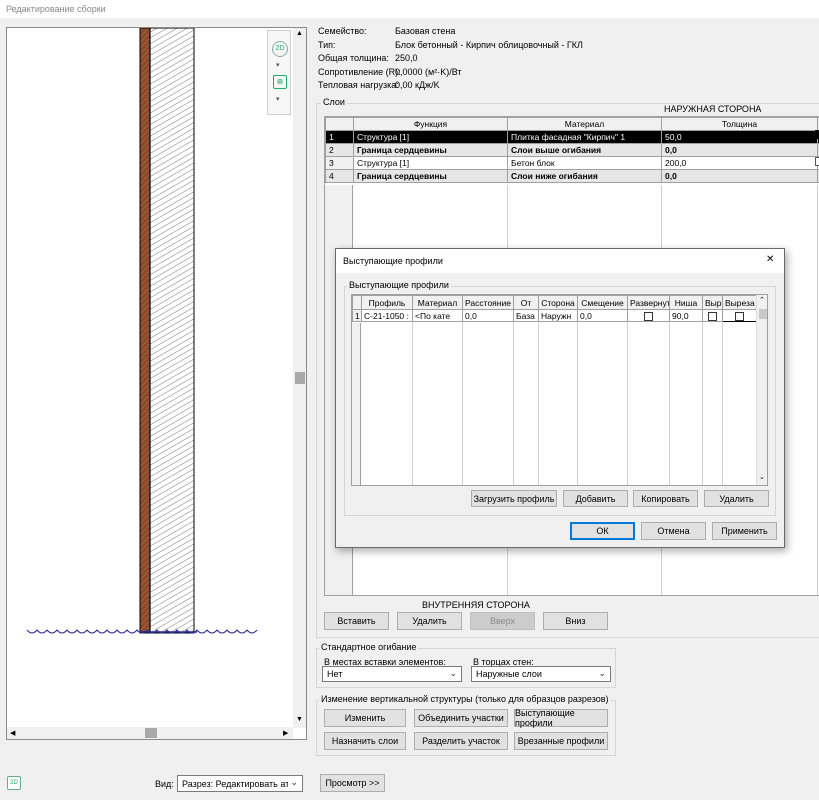 This screenshot has width=819, height=800. Describe the element at coordinates (584, 150) in the screenshot. I see `layer-material: Слои выше огибания` at that location.